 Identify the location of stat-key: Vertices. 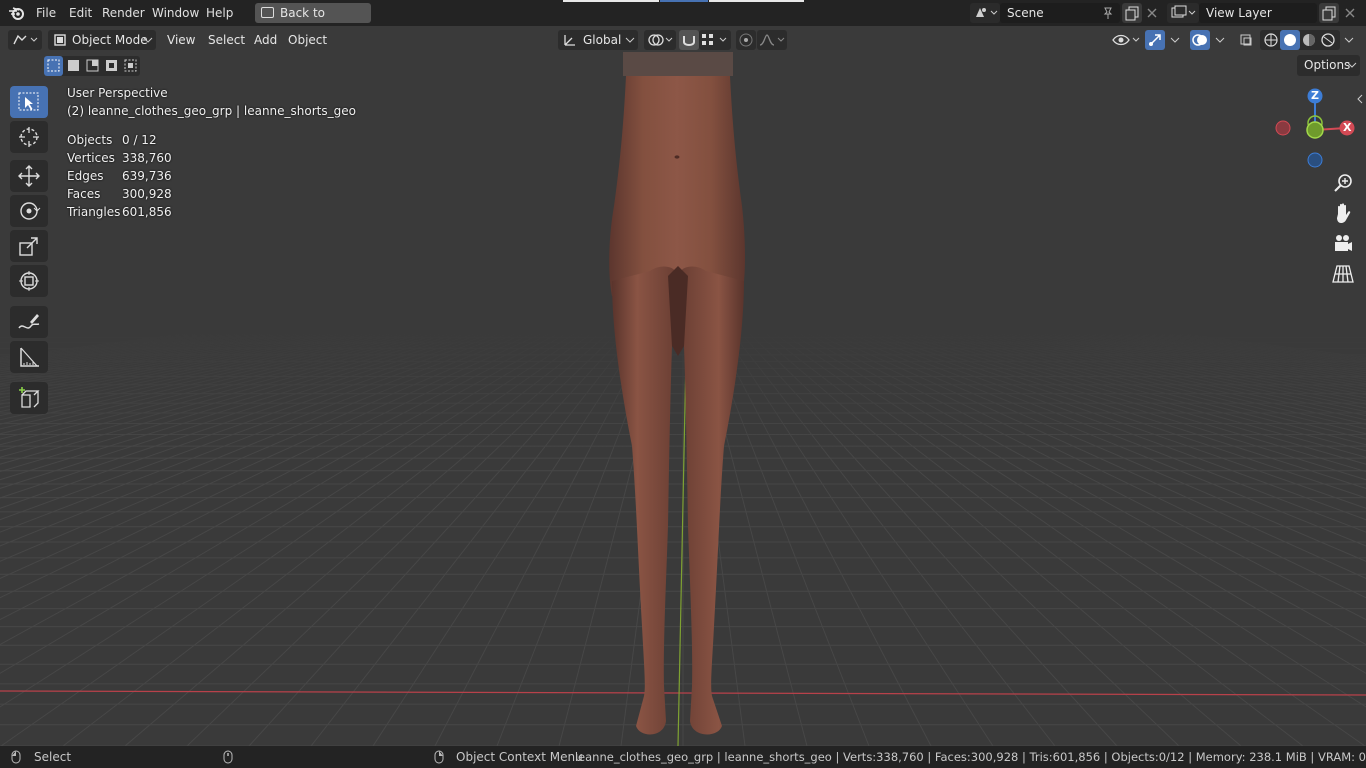
(91, 158).